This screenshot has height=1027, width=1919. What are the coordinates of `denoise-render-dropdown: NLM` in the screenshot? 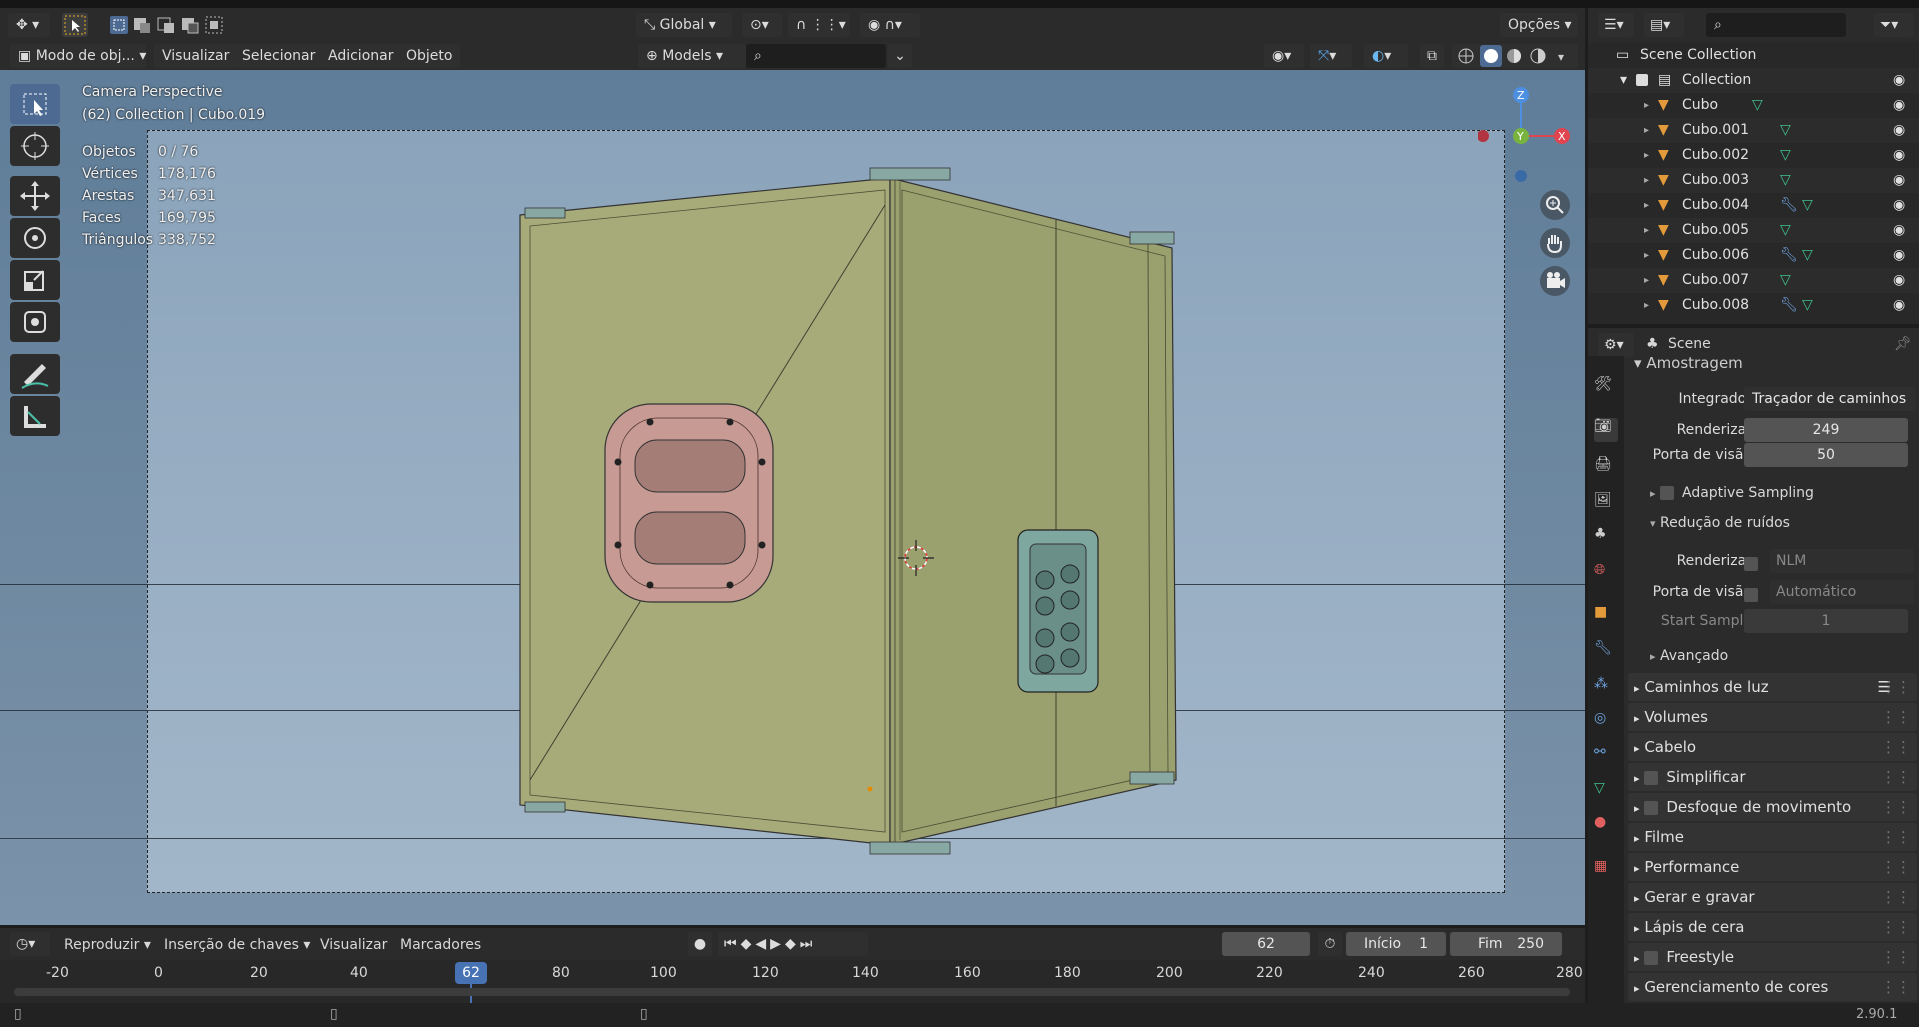 It's located at (1842, 561).